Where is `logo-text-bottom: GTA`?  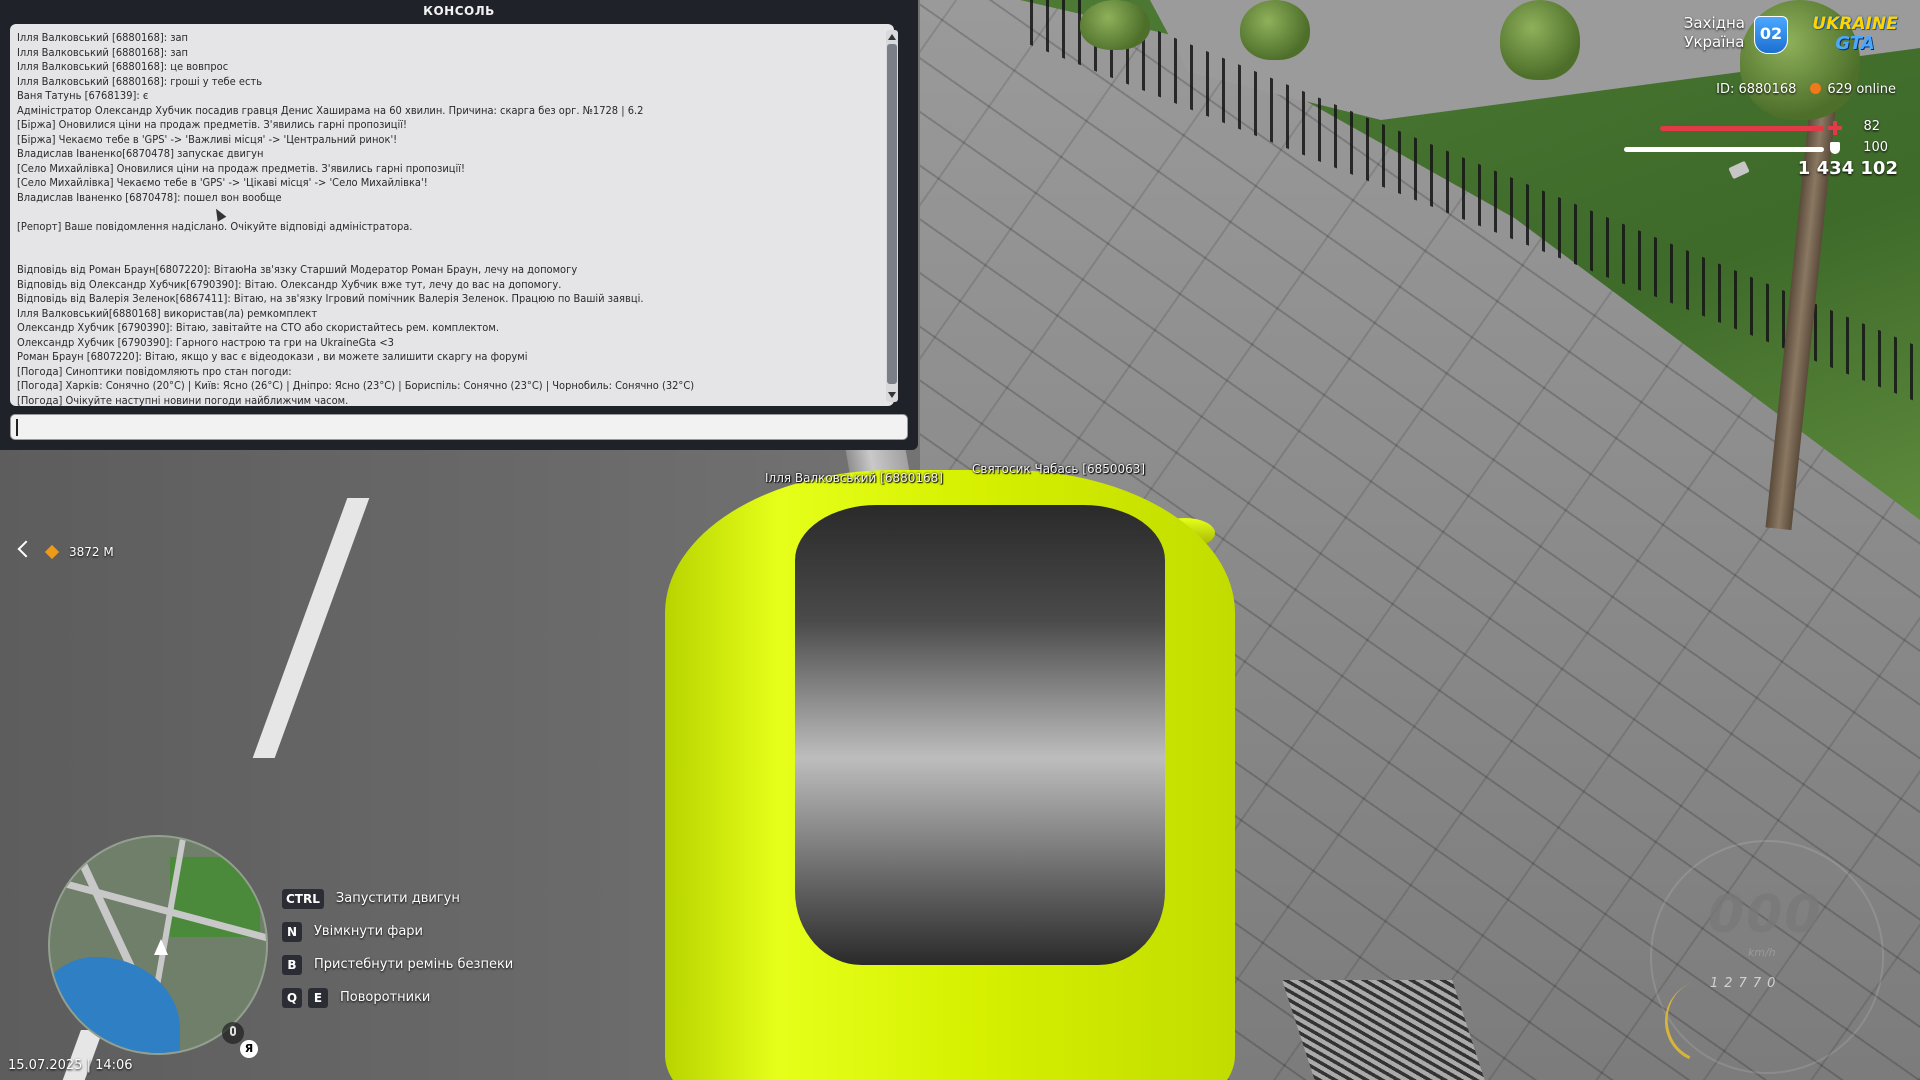 logo-text-bottom: GTA is located at coordinates (1855, 43).